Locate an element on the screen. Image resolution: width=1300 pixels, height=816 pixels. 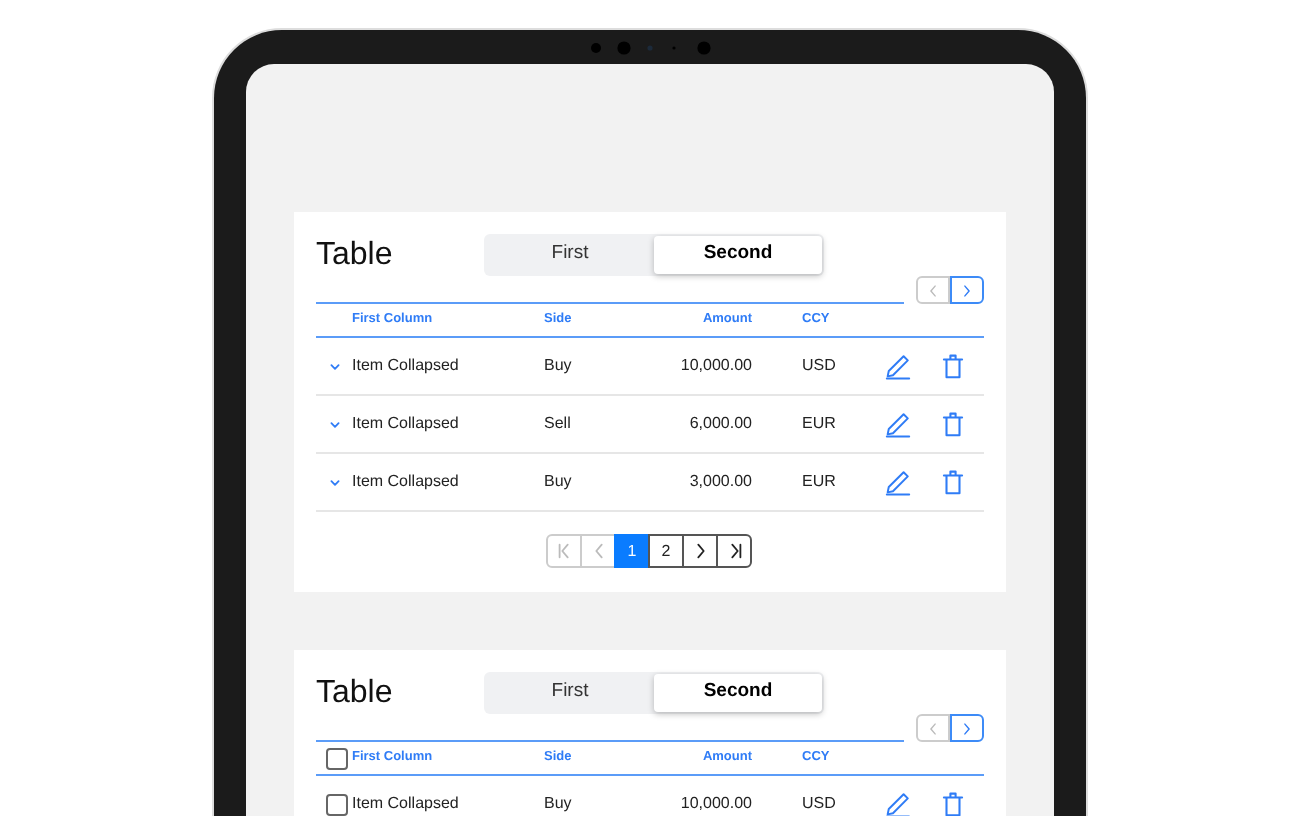
table-cell-text: Sell is located at coordinates (558, 424).